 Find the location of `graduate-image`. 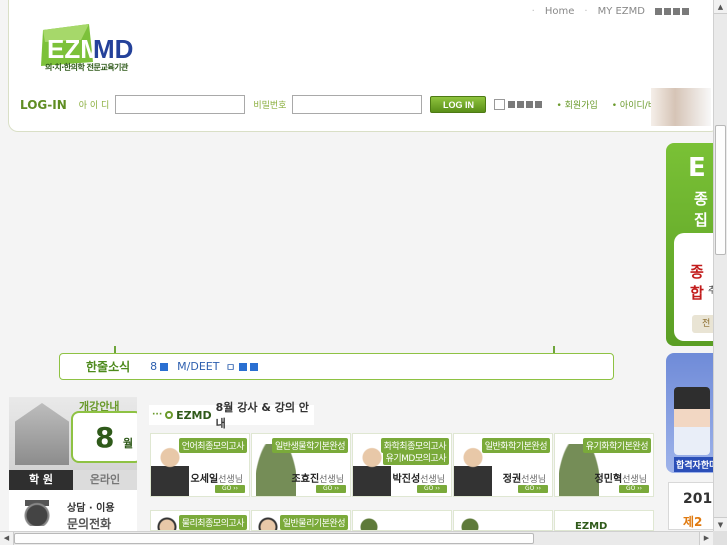

graduate-image is located at coordinates (692, 421).